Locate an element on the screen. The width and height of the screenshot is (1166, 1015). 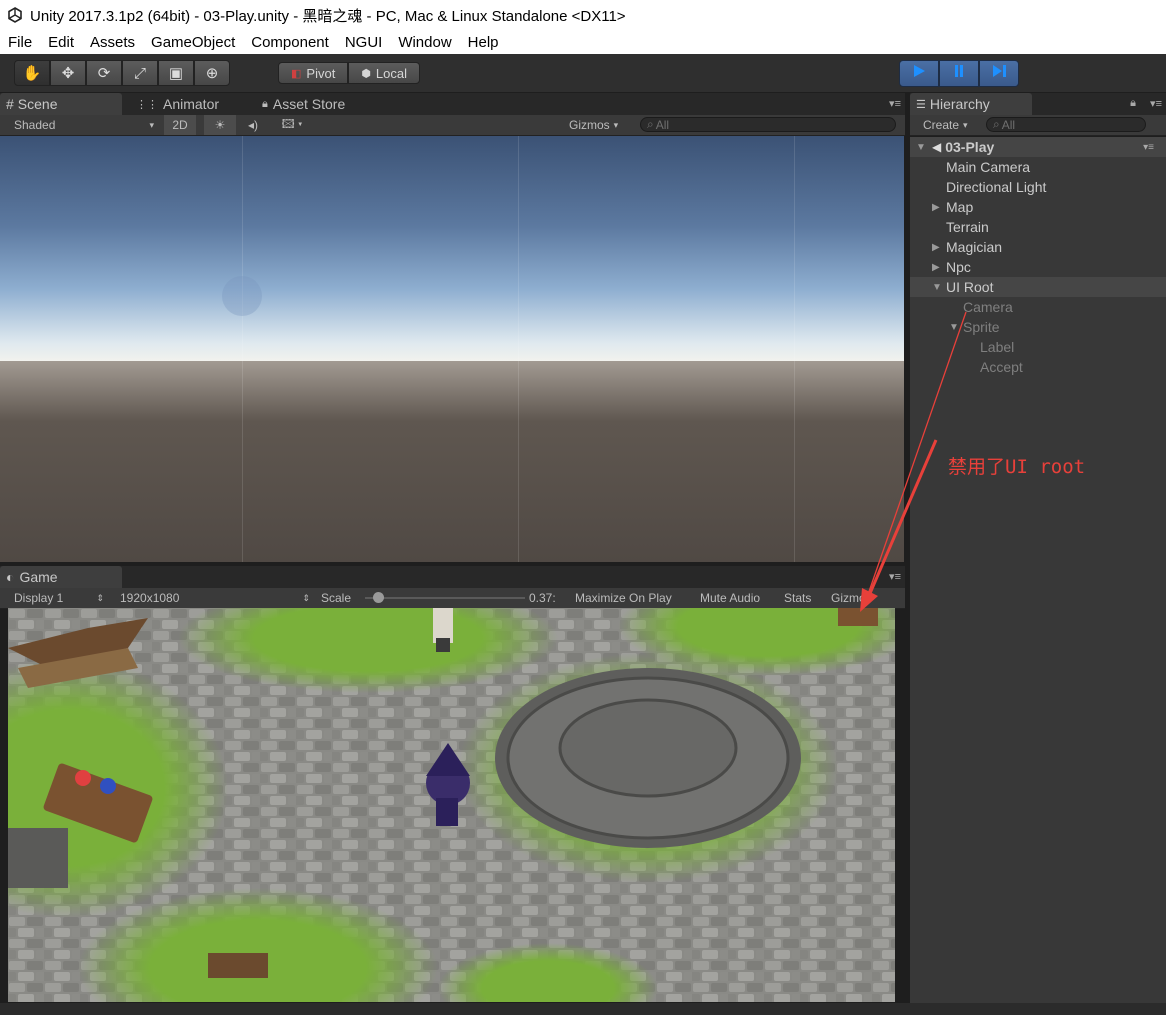
tab-animator: ⋮⋮ Animator is located at coordinates (190, 104).